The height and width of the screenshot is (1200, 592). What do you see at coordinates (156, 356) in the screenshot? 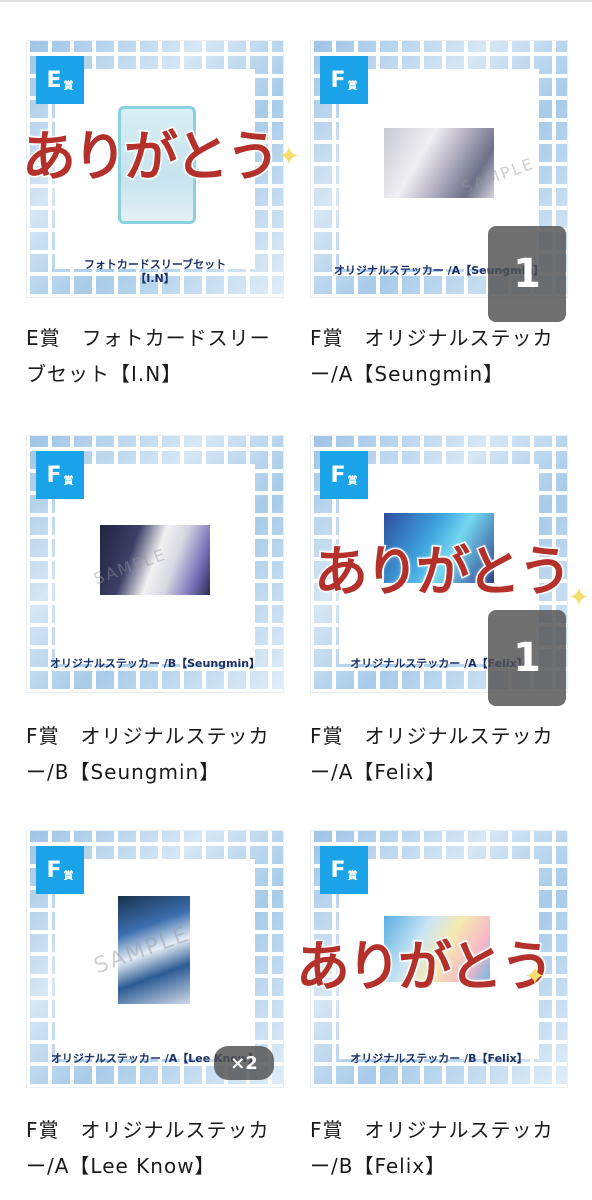
I see `product-title: E賞 フォトカードスリーブセット【I.N】` at bounding box center [156, 356].